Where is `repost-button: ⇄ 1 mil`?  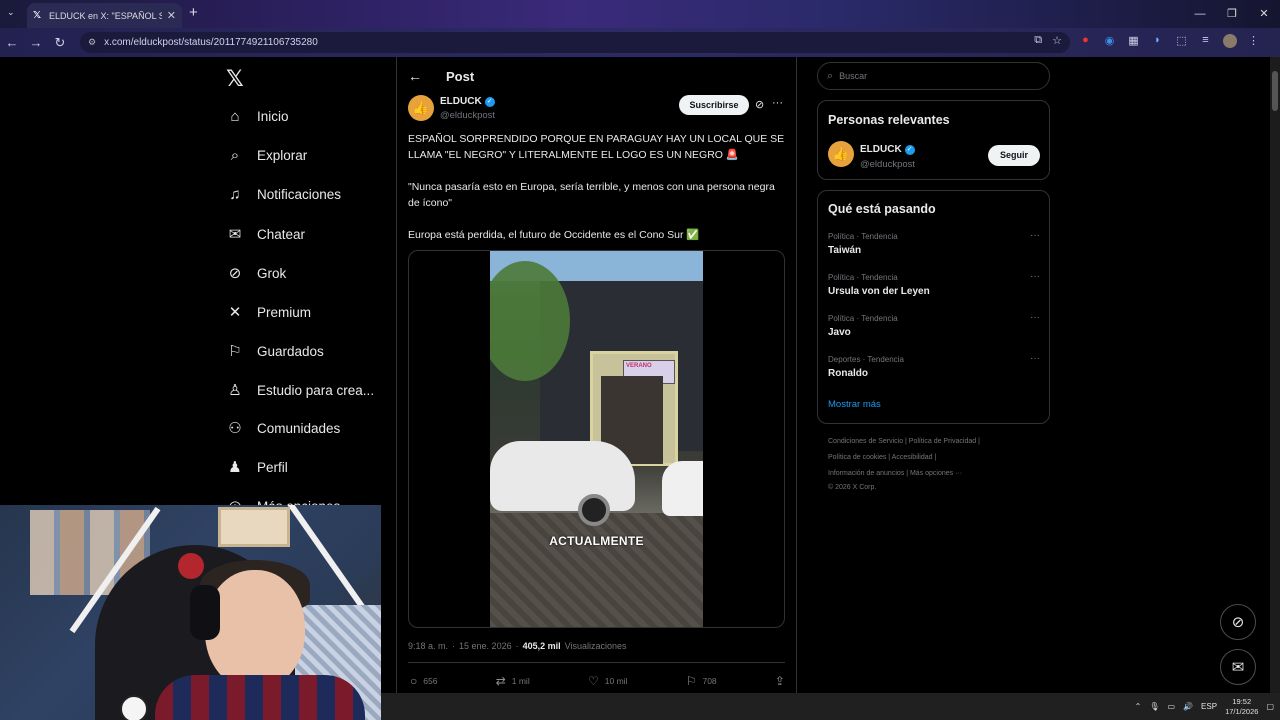
repost-button: ⇄ 1 mil is located at coordinates (513, 681).